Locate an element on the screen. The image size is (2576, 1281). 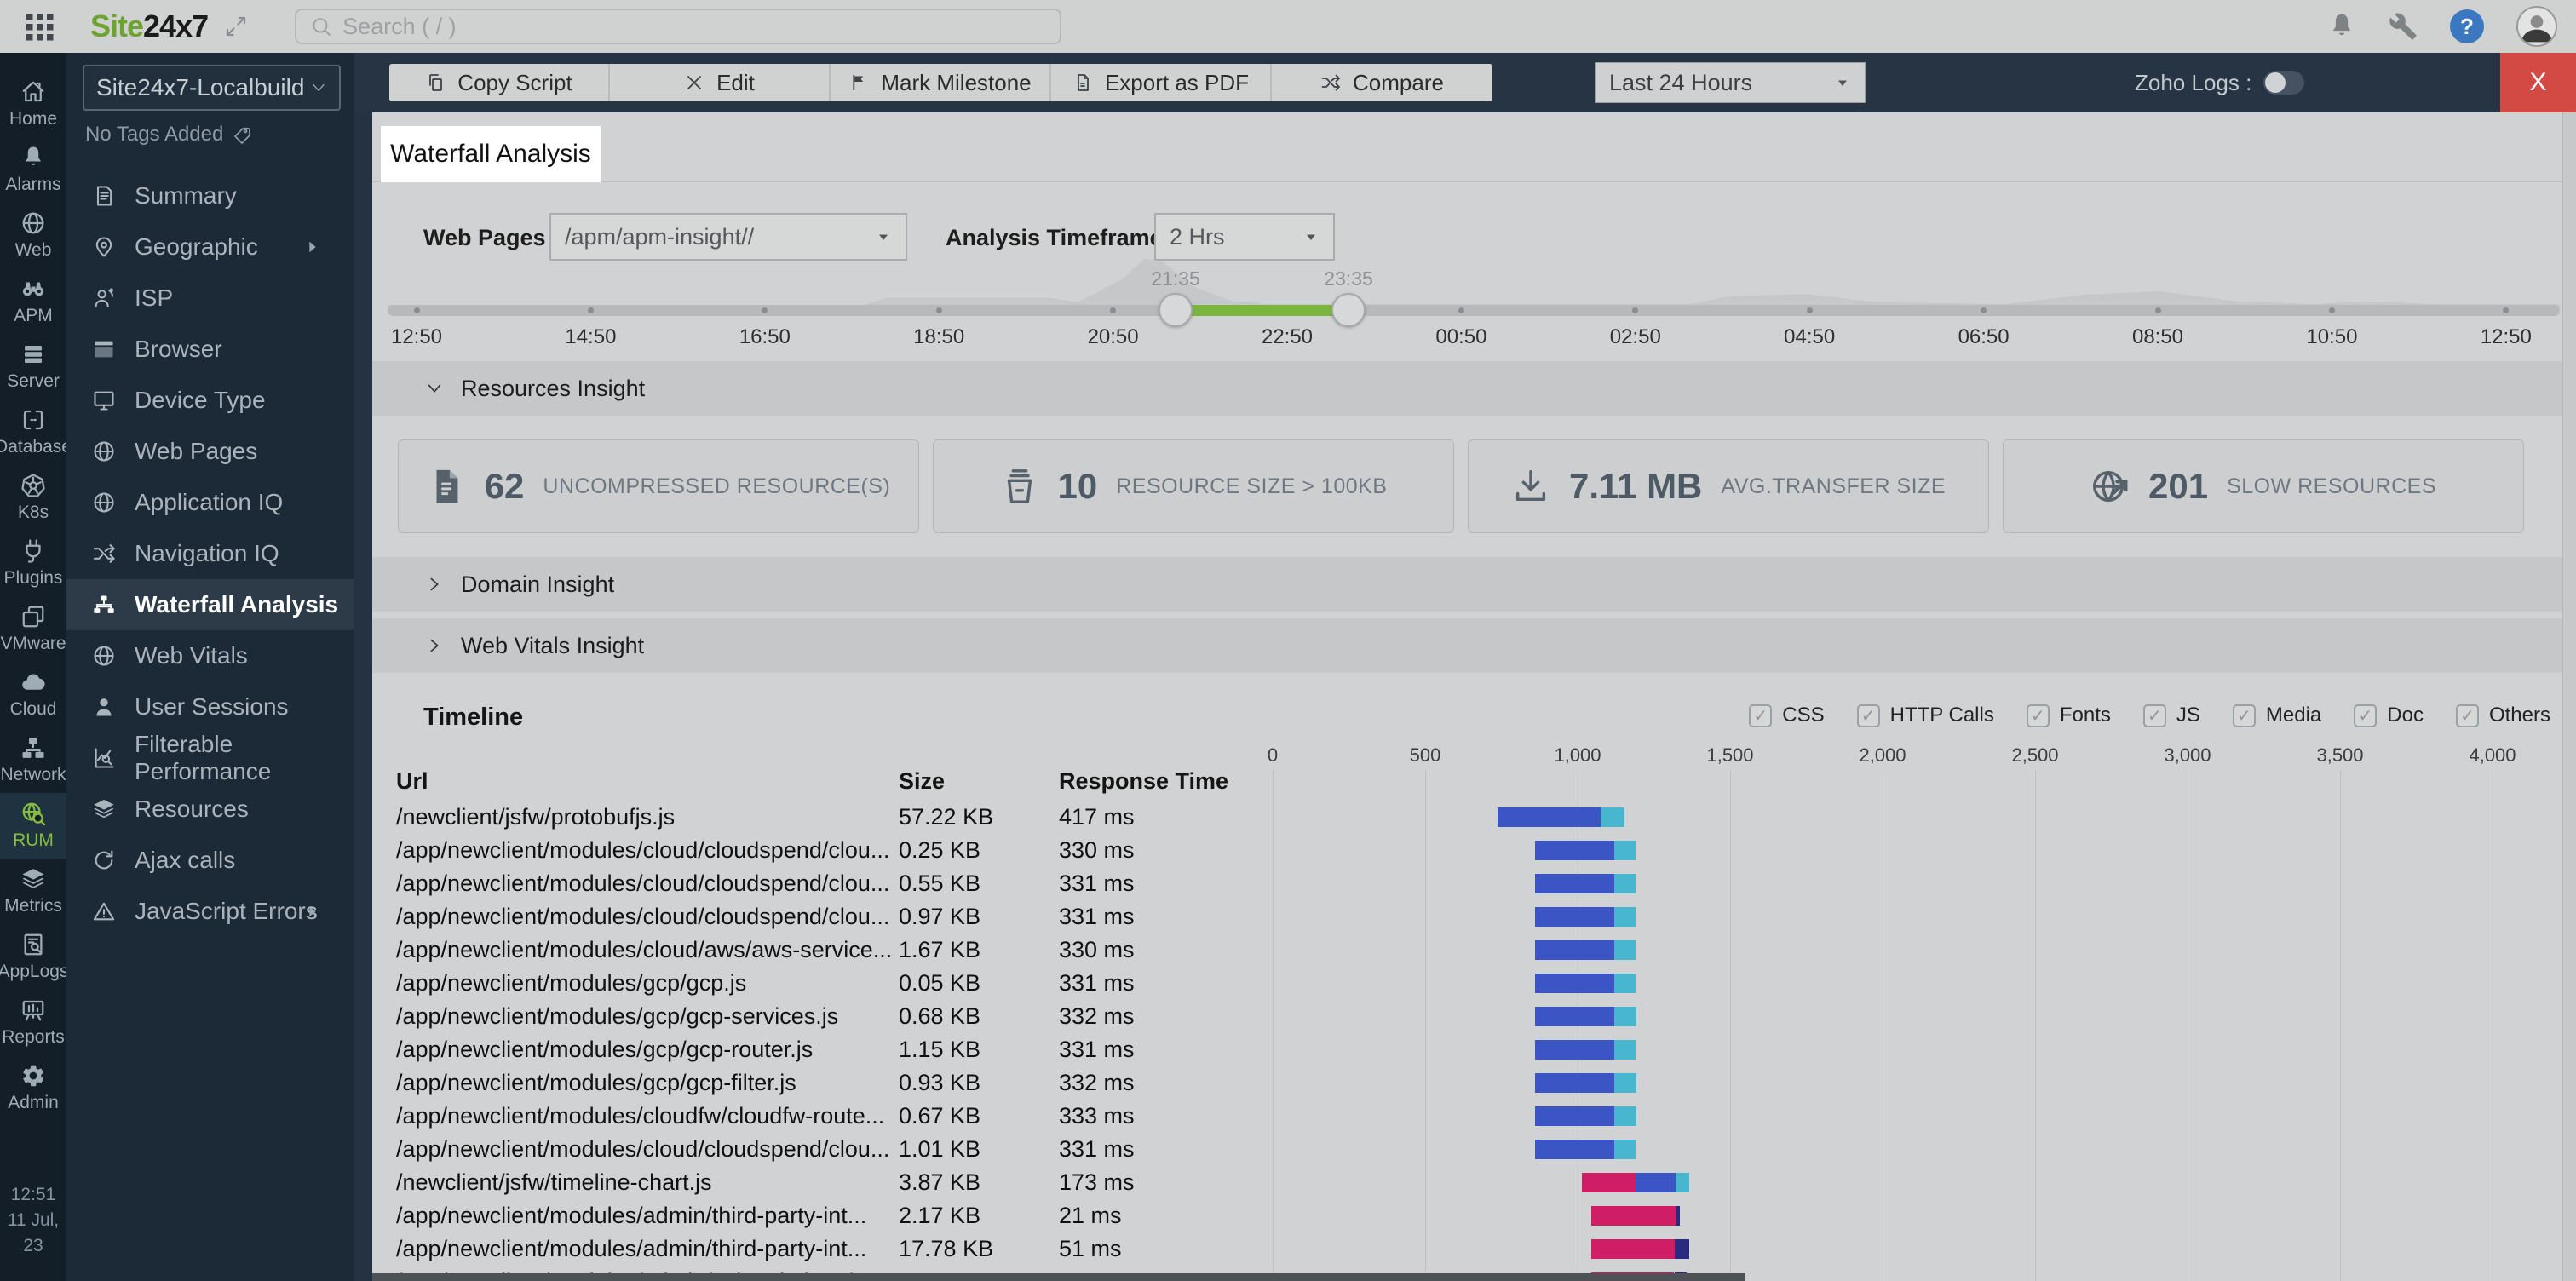
time-slider-selected-range is located at coordinates (1262, 310).